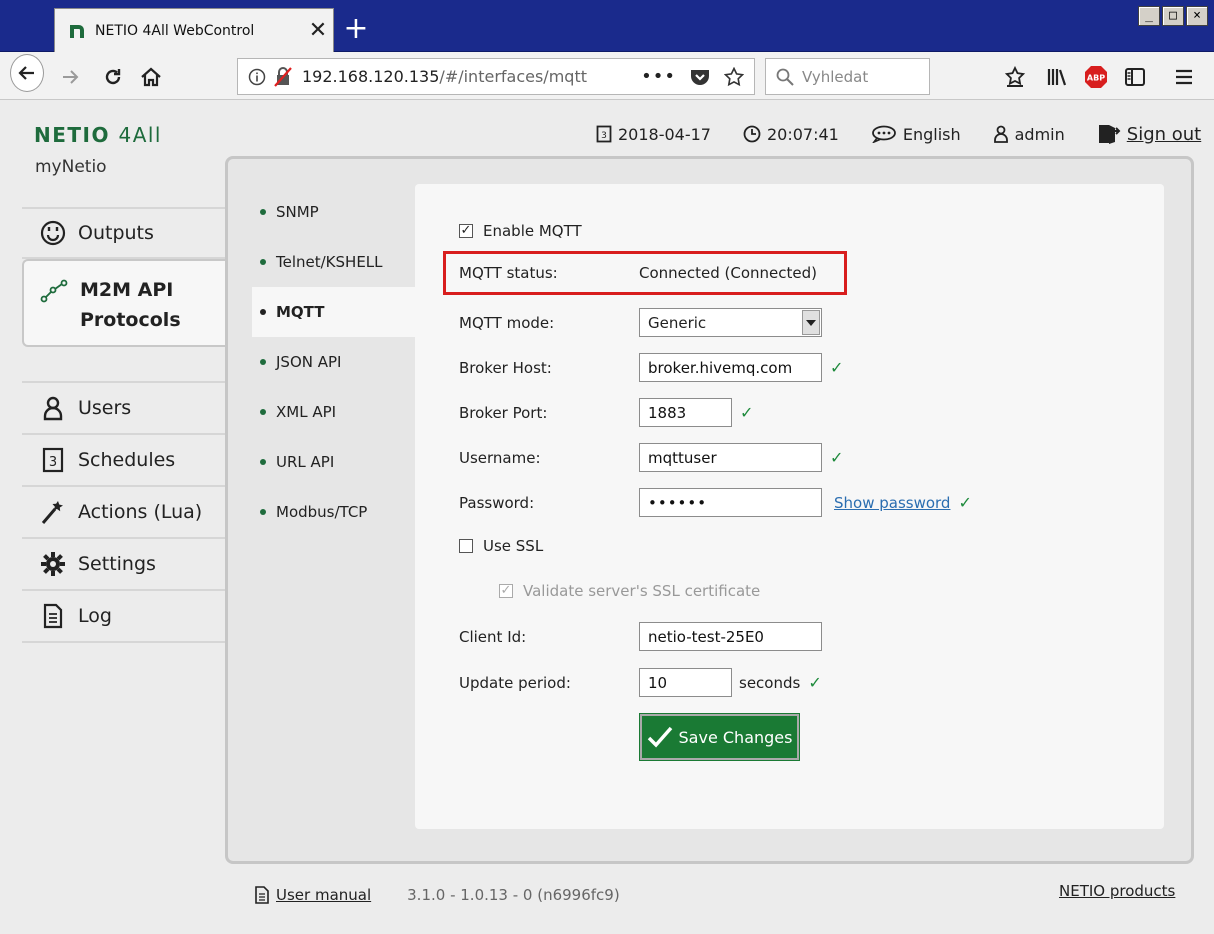 The image size is (1214, 934). I want to click on broker-port-input, so click(685, 412).